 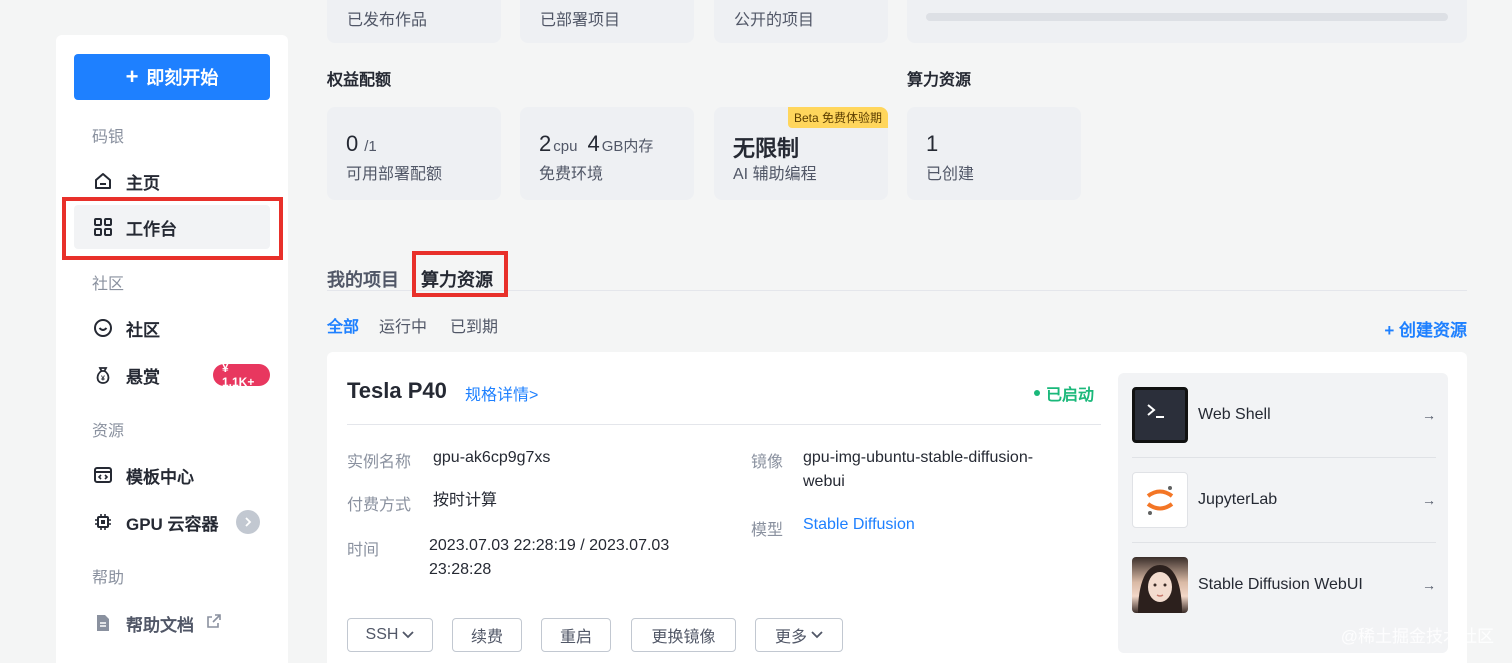 What do you see at coordinates (359, 80) in the screenshot?
I see `quota-heading: 权益配额` at bounding box center [359, 80].